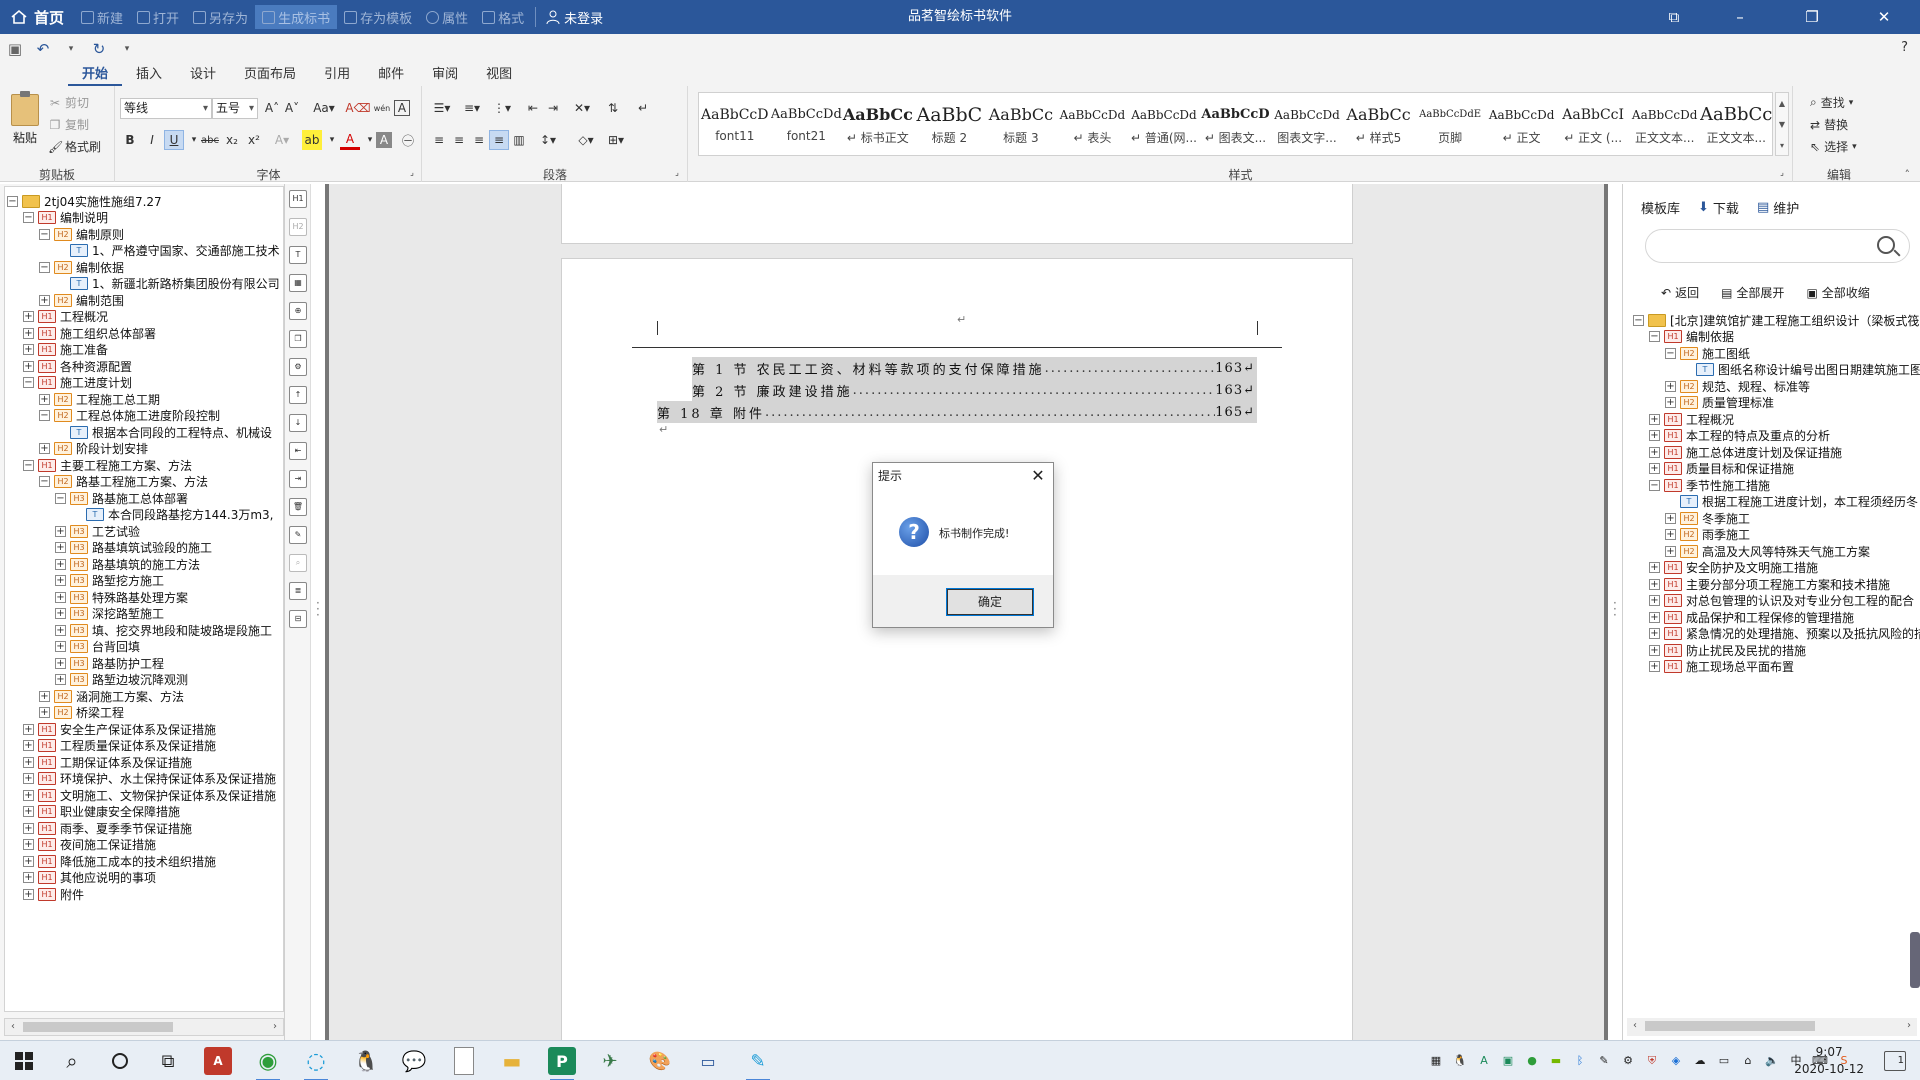  Describe the element at coordinates (109, 614) in the screenshot. I see `tree-node: + H3 深挖路堑施工` at that location.